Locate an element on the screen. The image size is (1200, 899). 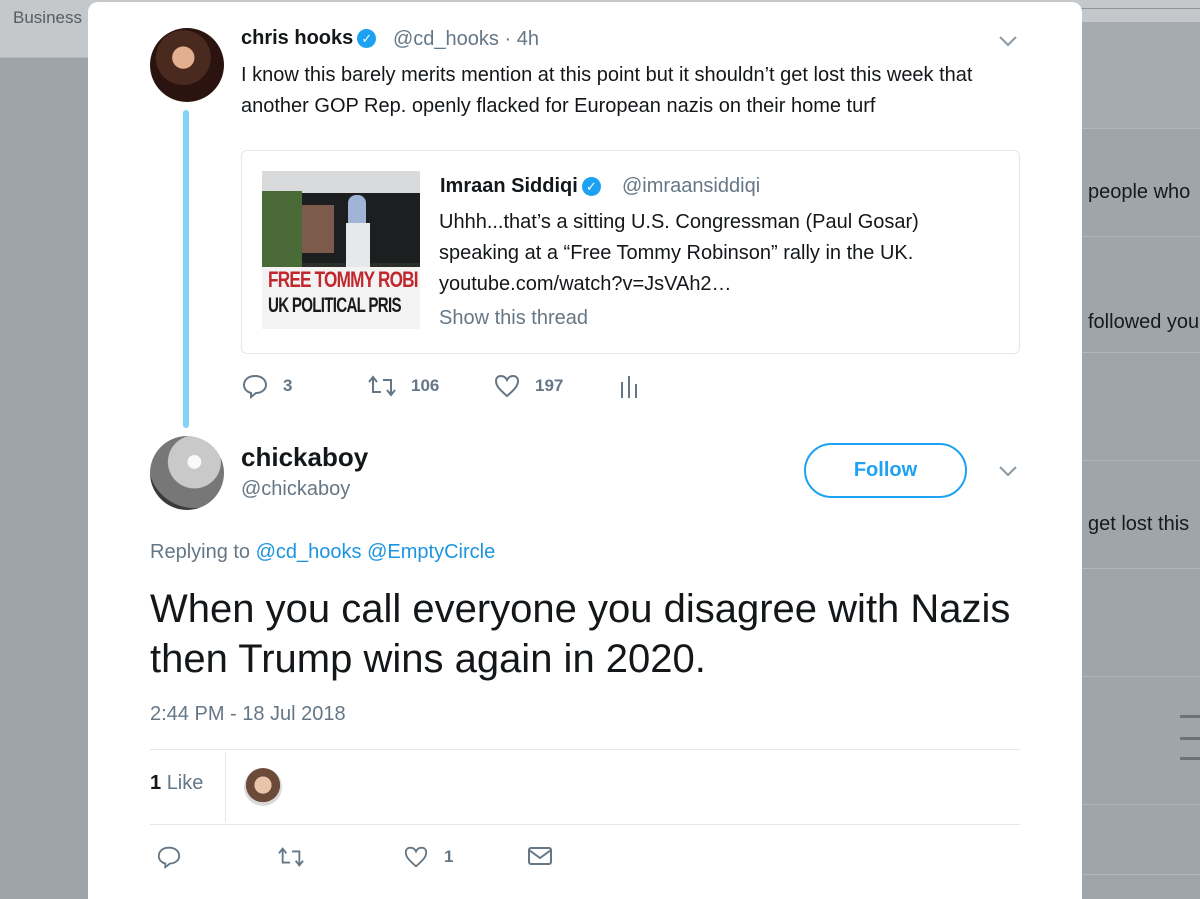
image-tree is located at coordinates (282, 231).